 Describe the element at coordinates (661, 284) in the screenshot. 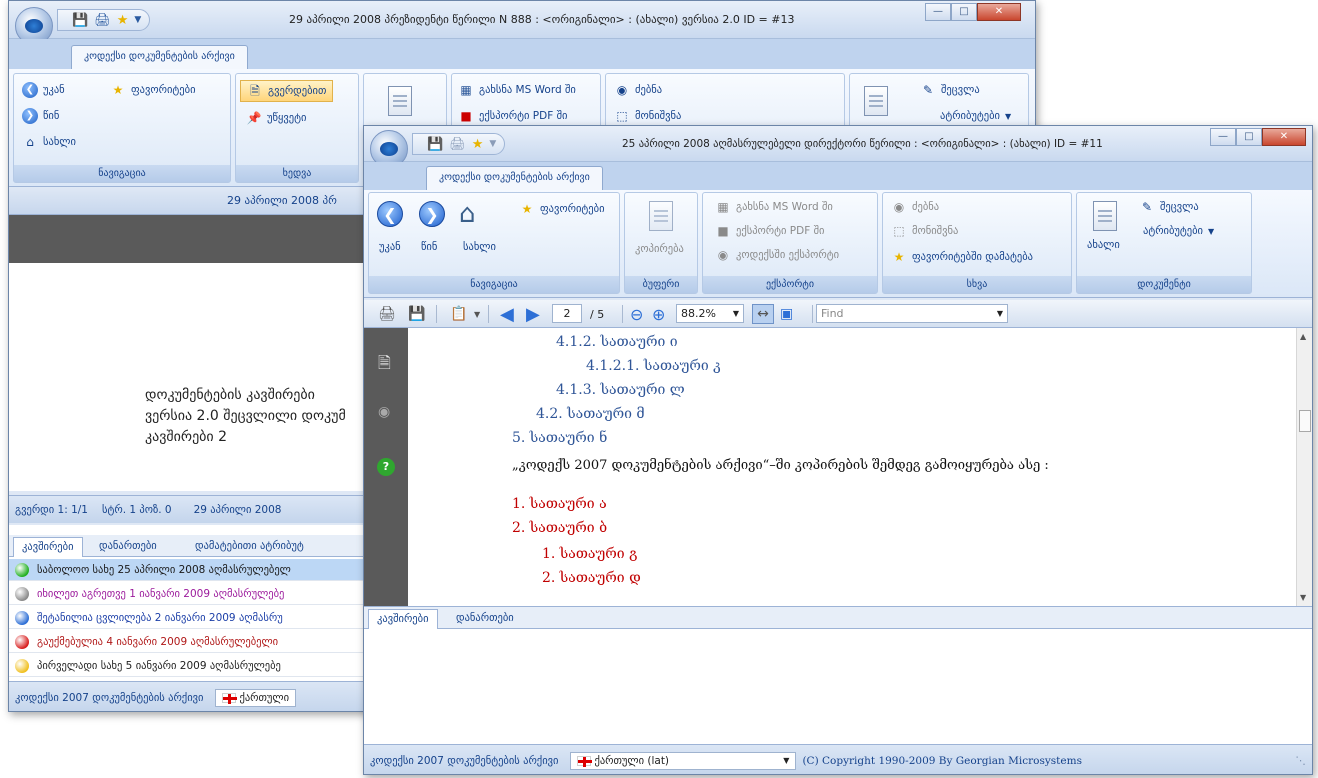

I see `front-group-clipboard-label: ბუფერი` at that location.